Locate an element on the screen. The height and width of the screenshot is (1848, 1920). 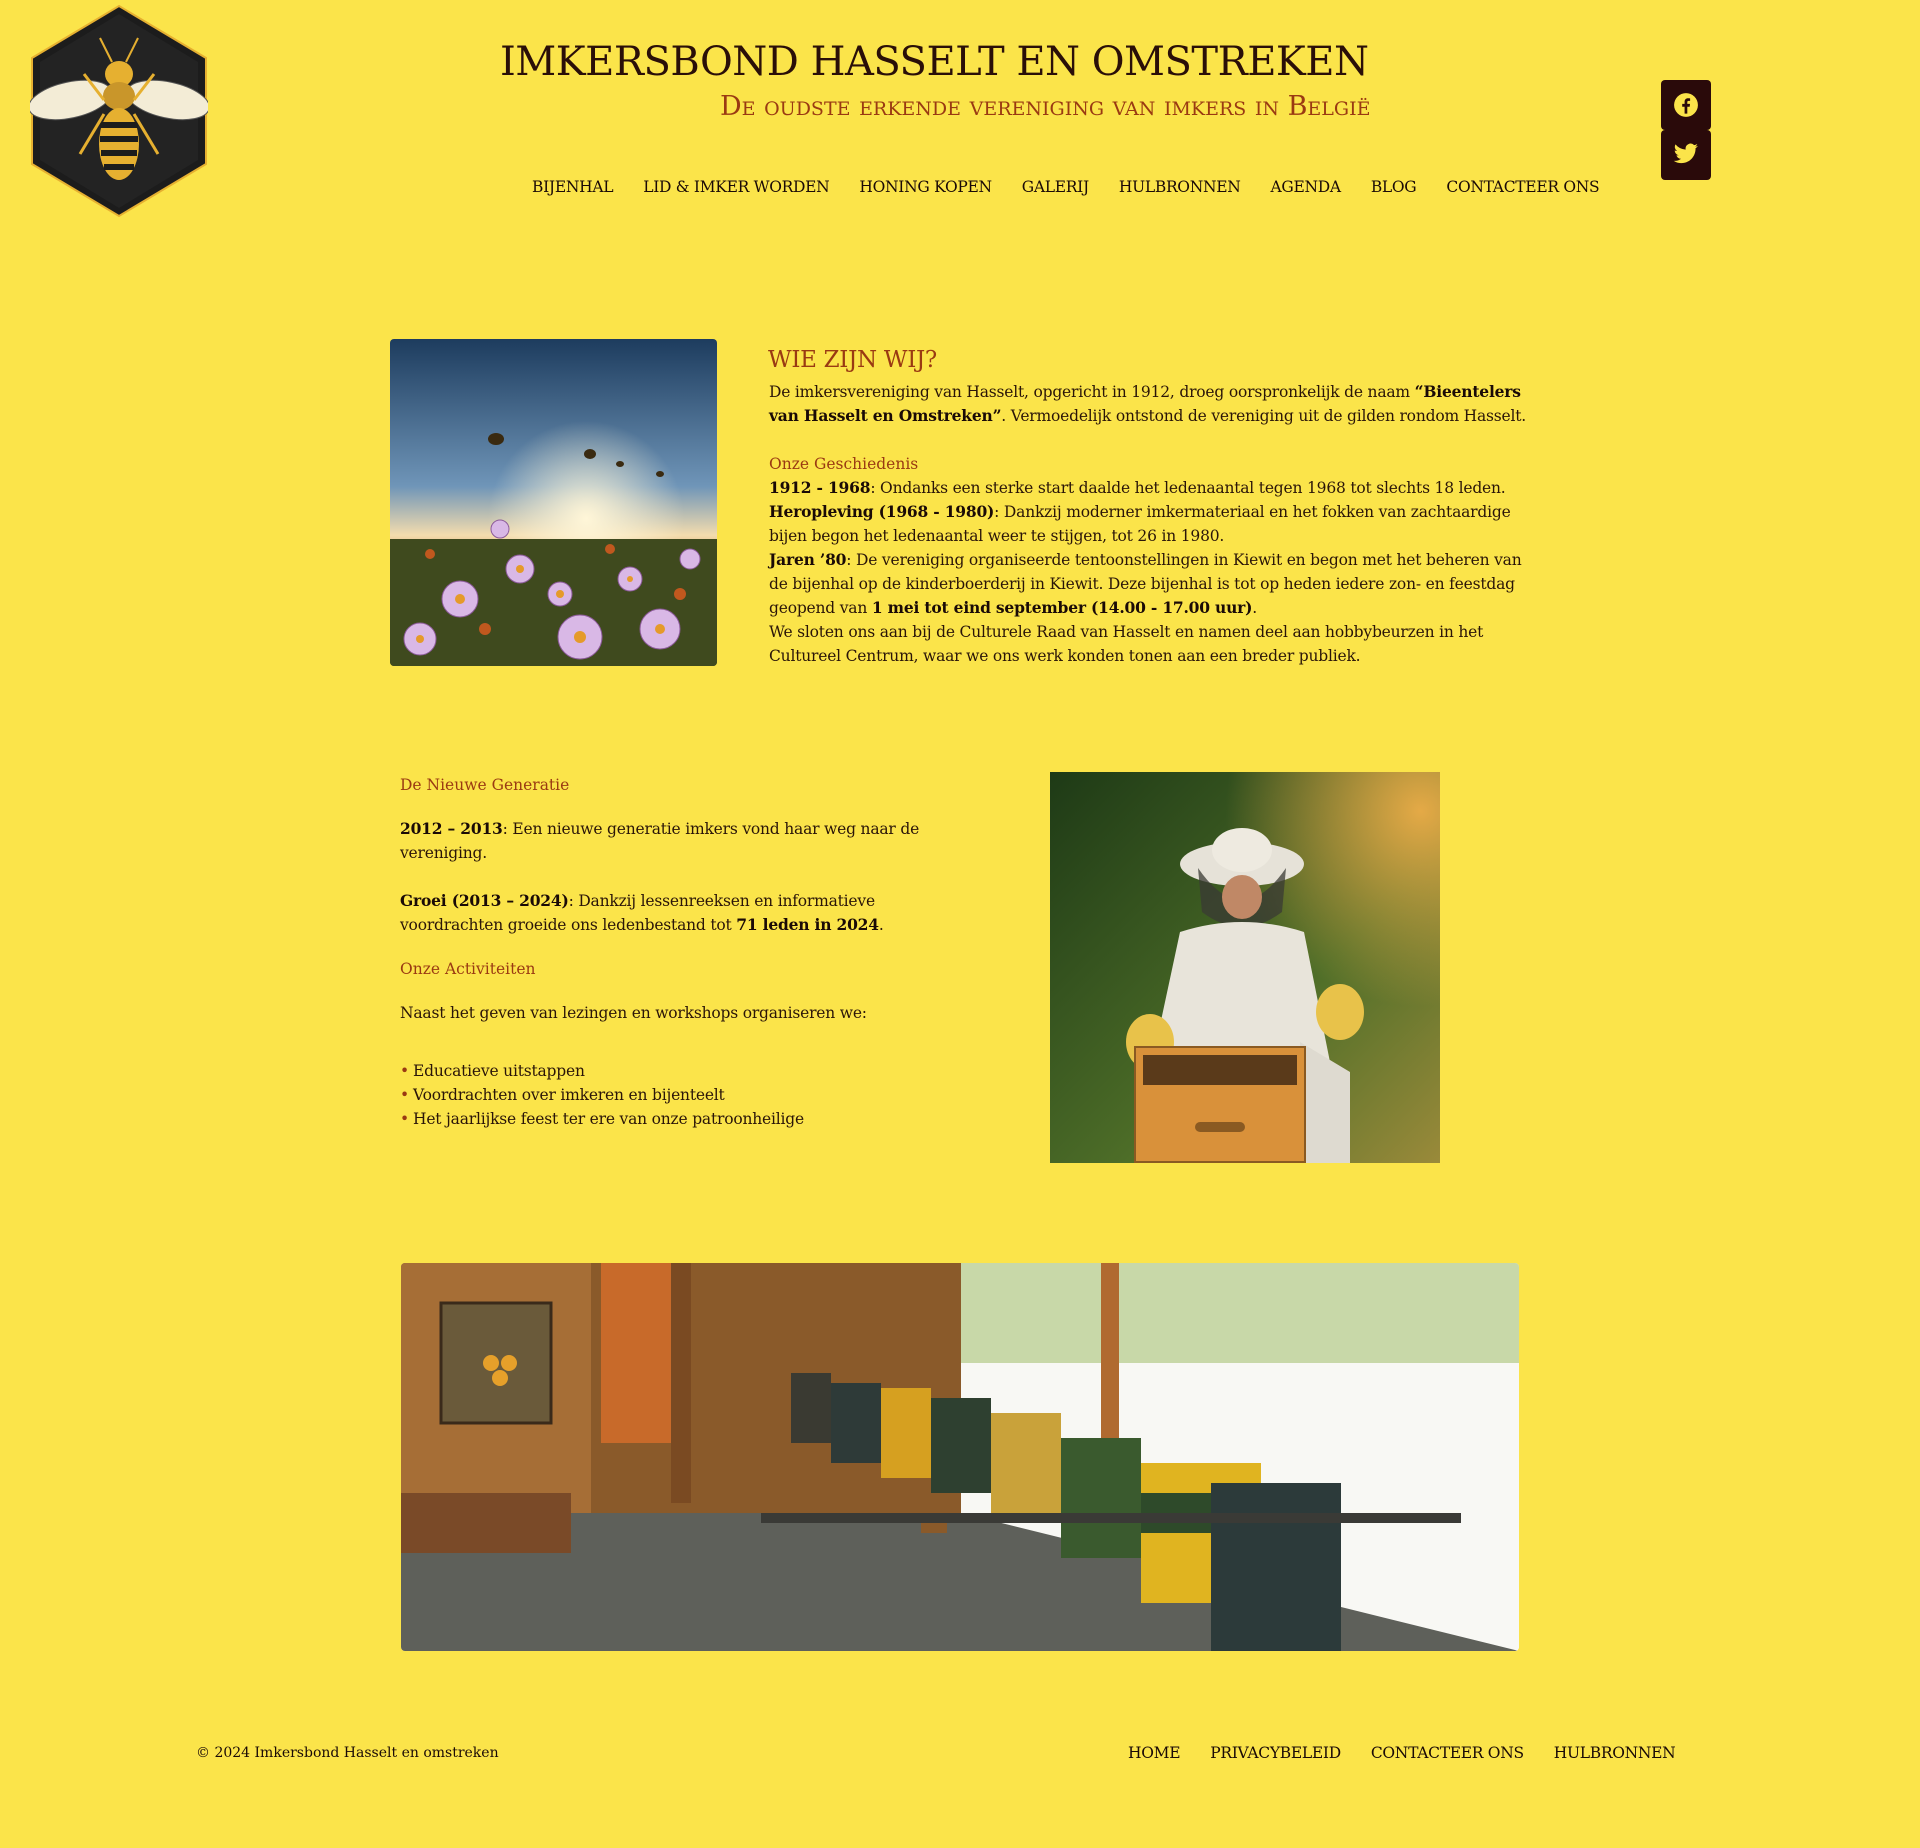
nav-honing-kopen: HONING KOPEN is located at coordinates (925, 187).